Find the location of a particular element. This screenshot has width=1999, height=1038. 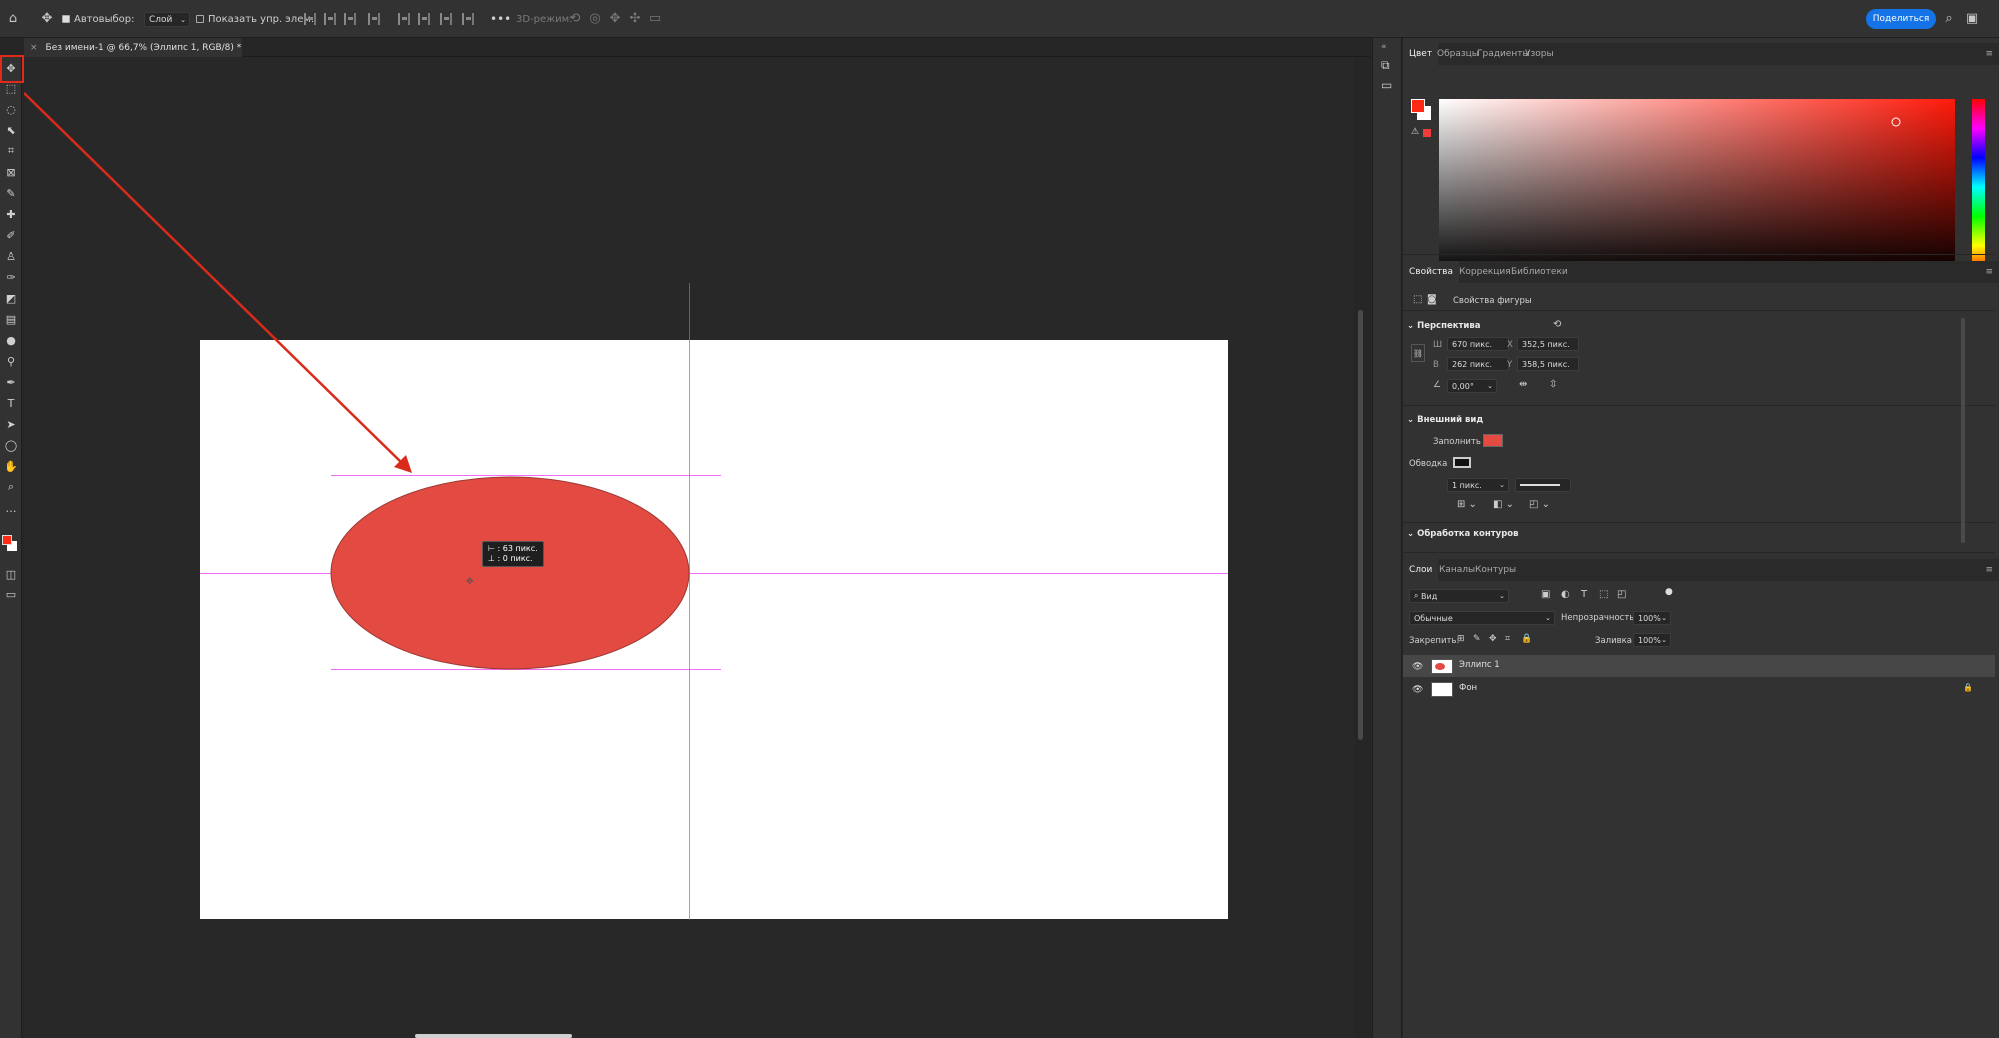

blend-mode-dropdown: Обычные ⌄ is located at coordinates (1482, 618).